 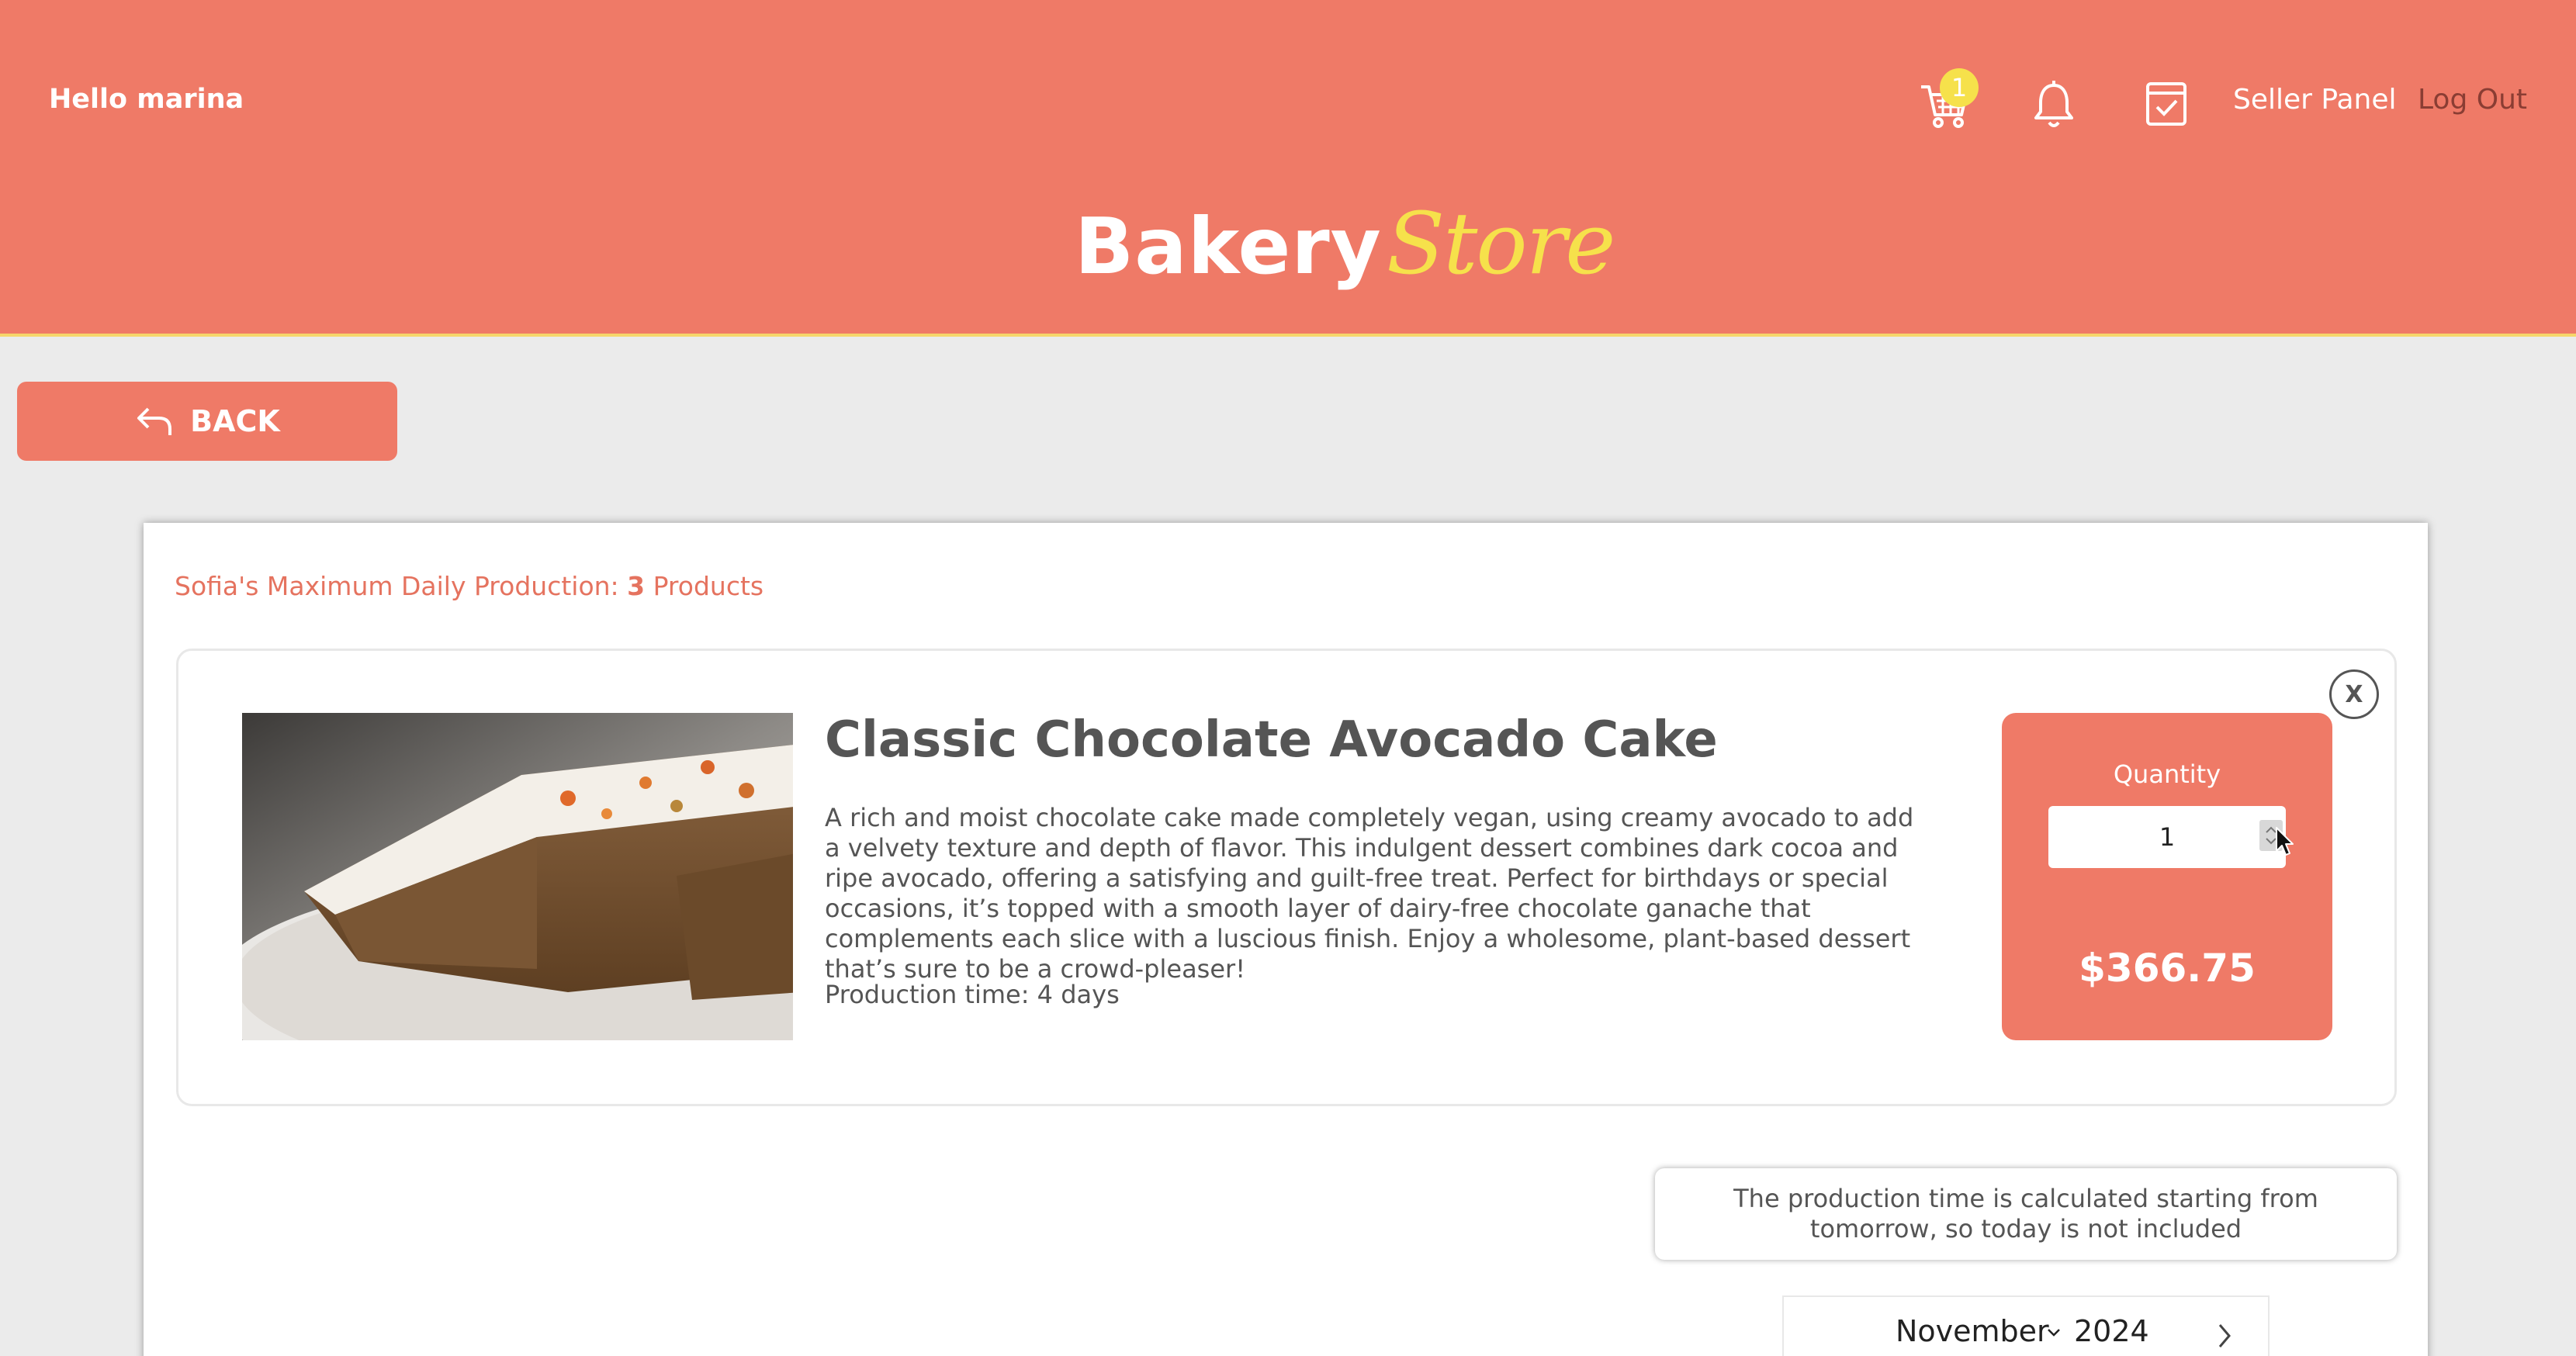 What do you see at coordinates (2165, 102) in the screenshot?
I see `calendar-check-icon` at bounding box center [2165, 102].